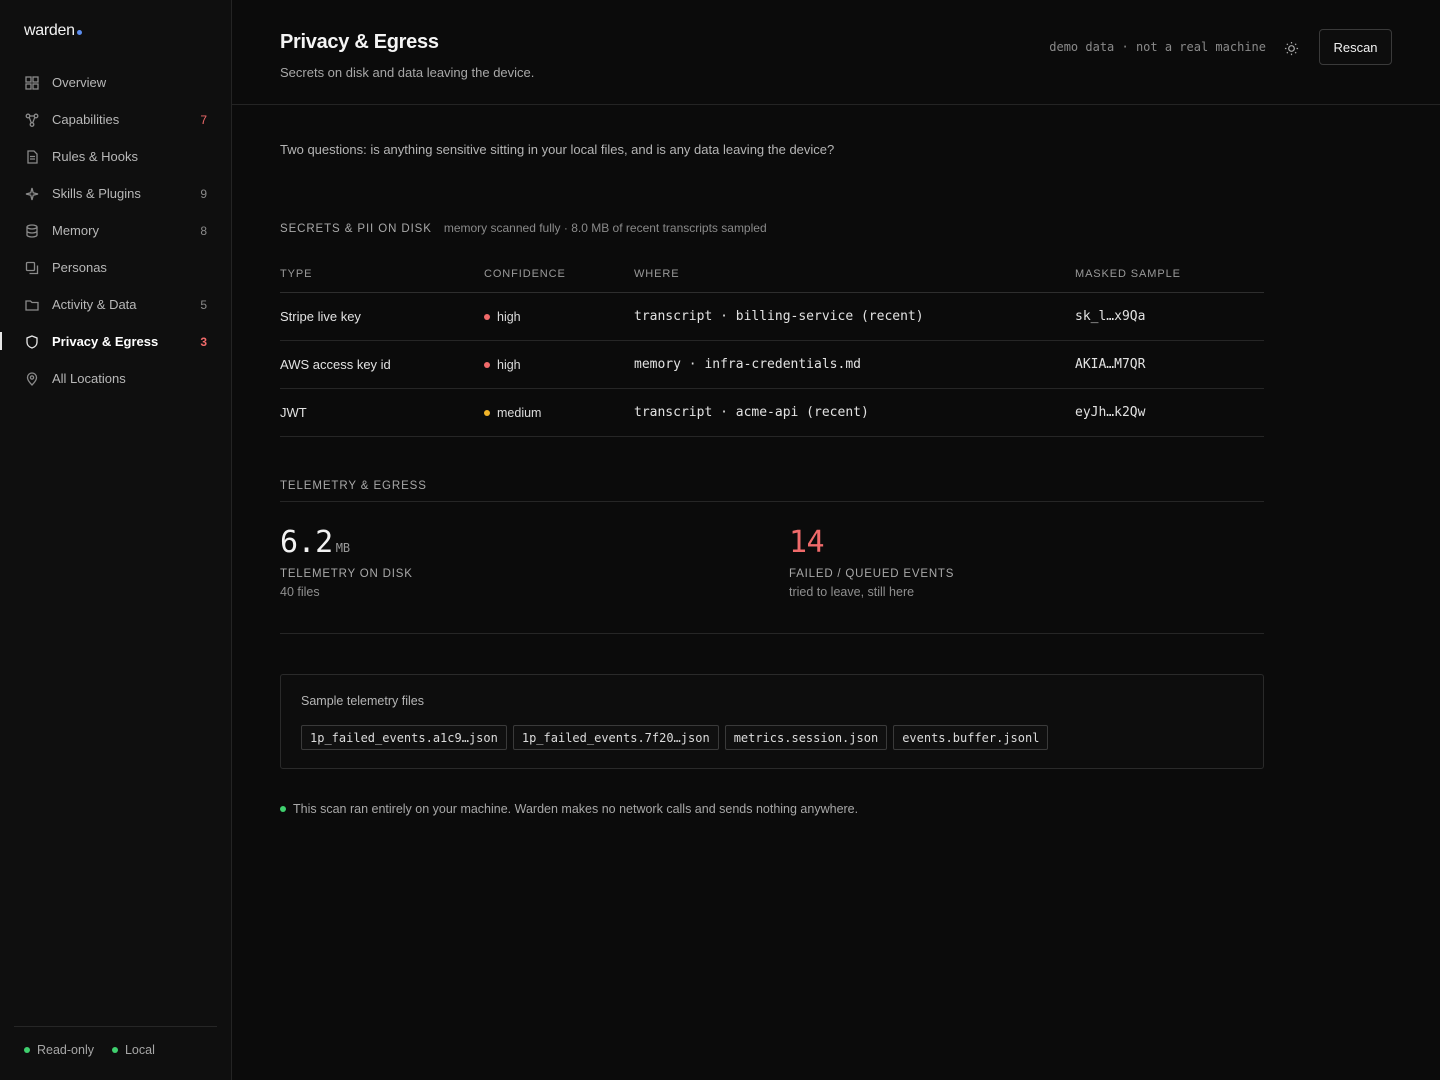  What do you see at coordinates (32, 120) in the screenshot?
I see `branch-icon` at bounding box center [32, 120].